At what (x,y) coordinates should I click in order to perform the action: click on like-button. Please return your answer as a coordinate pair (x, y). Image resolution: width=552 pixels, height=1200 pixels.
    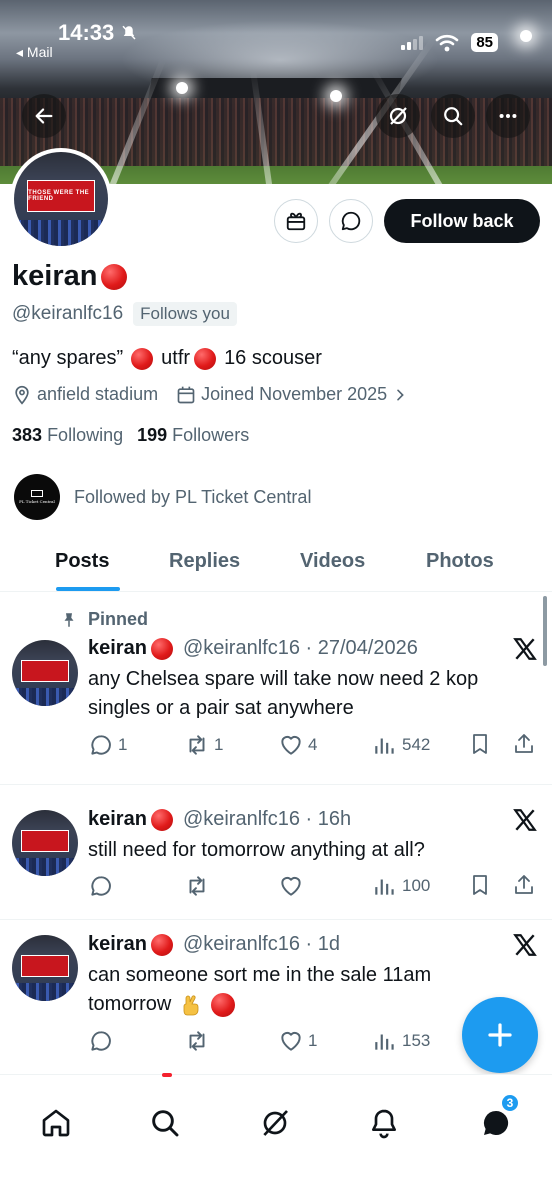
    Looking at the image, I should click on (291, 886).